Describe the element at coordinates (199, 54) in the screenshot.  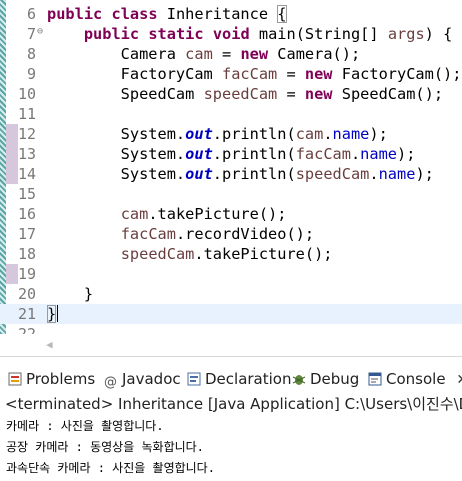
I see `code-token: cam` at that location.